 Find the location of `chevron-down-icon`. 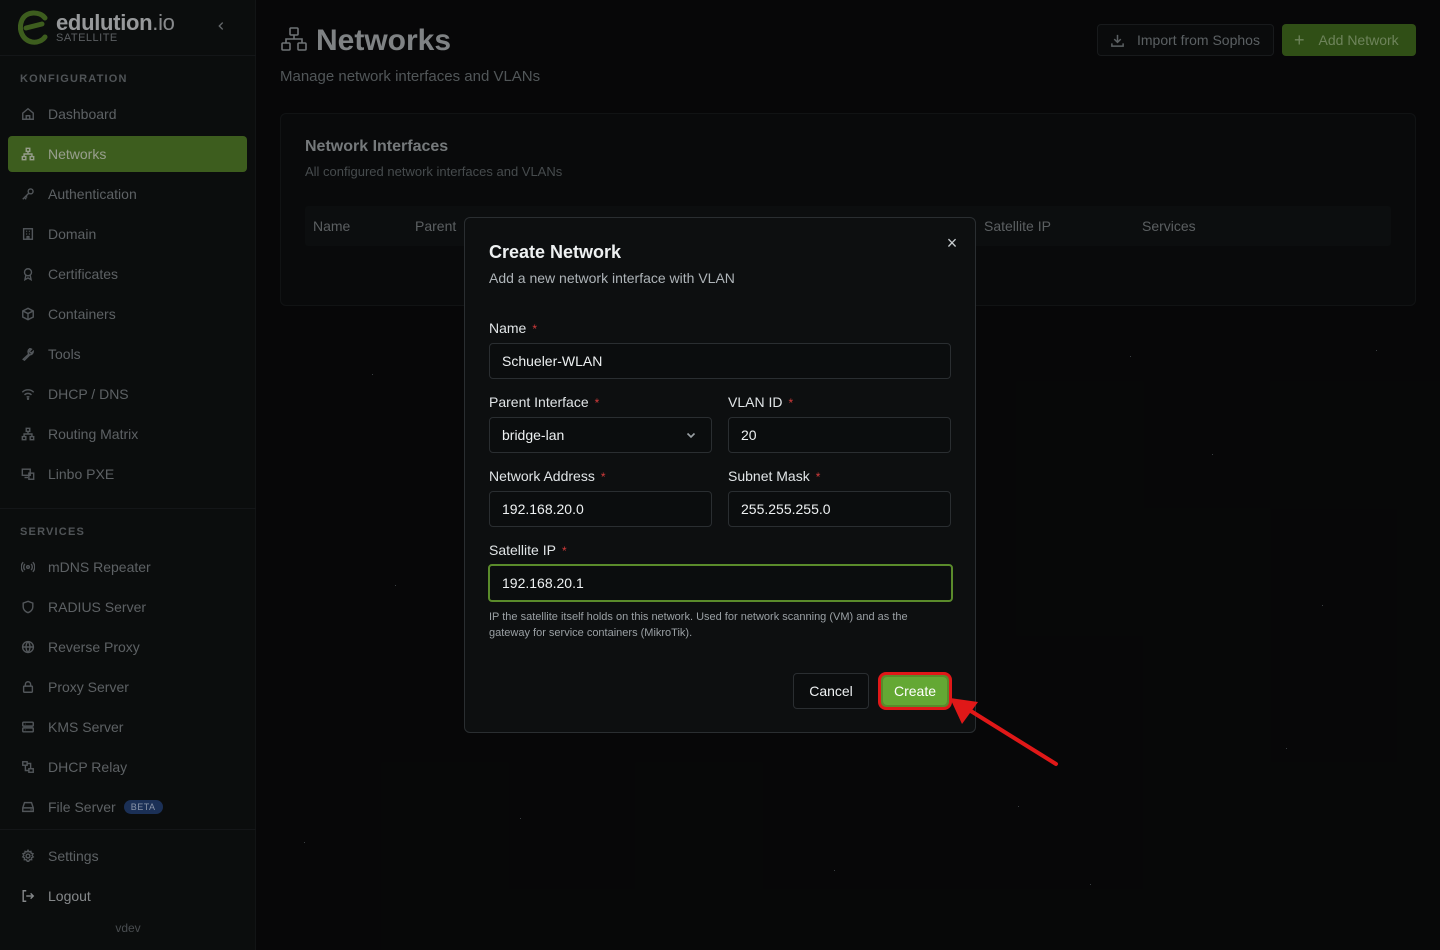

chevron-down-icon is located at coordinates (691, 436).